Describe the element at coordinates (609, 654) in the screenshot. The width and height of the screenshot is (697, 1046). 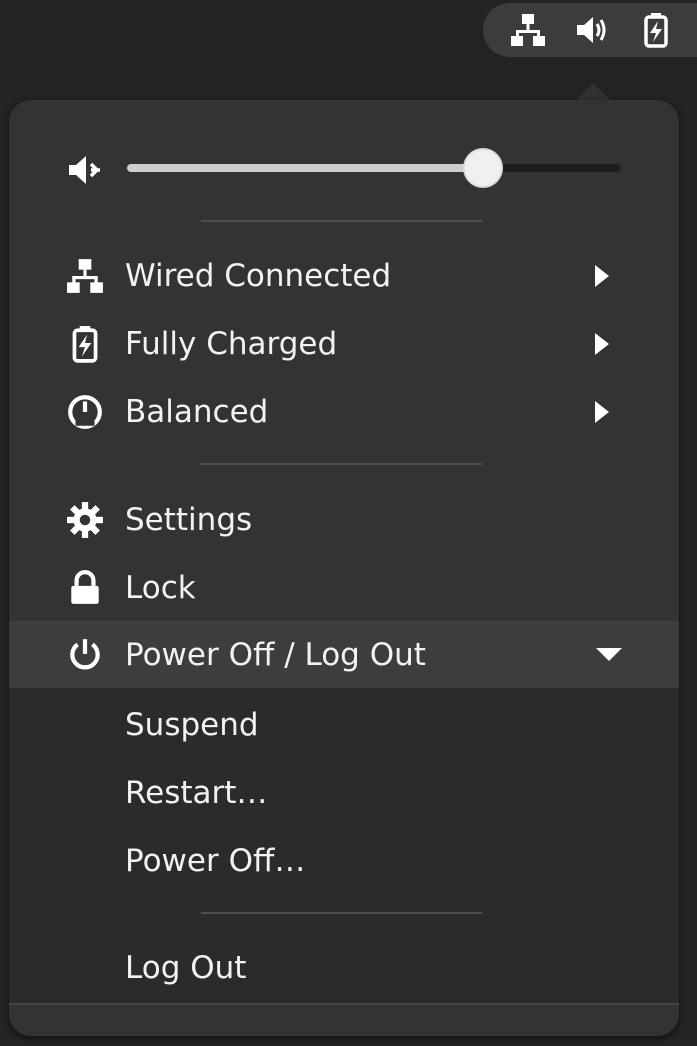
I see `chevron-down-icon` at that location.